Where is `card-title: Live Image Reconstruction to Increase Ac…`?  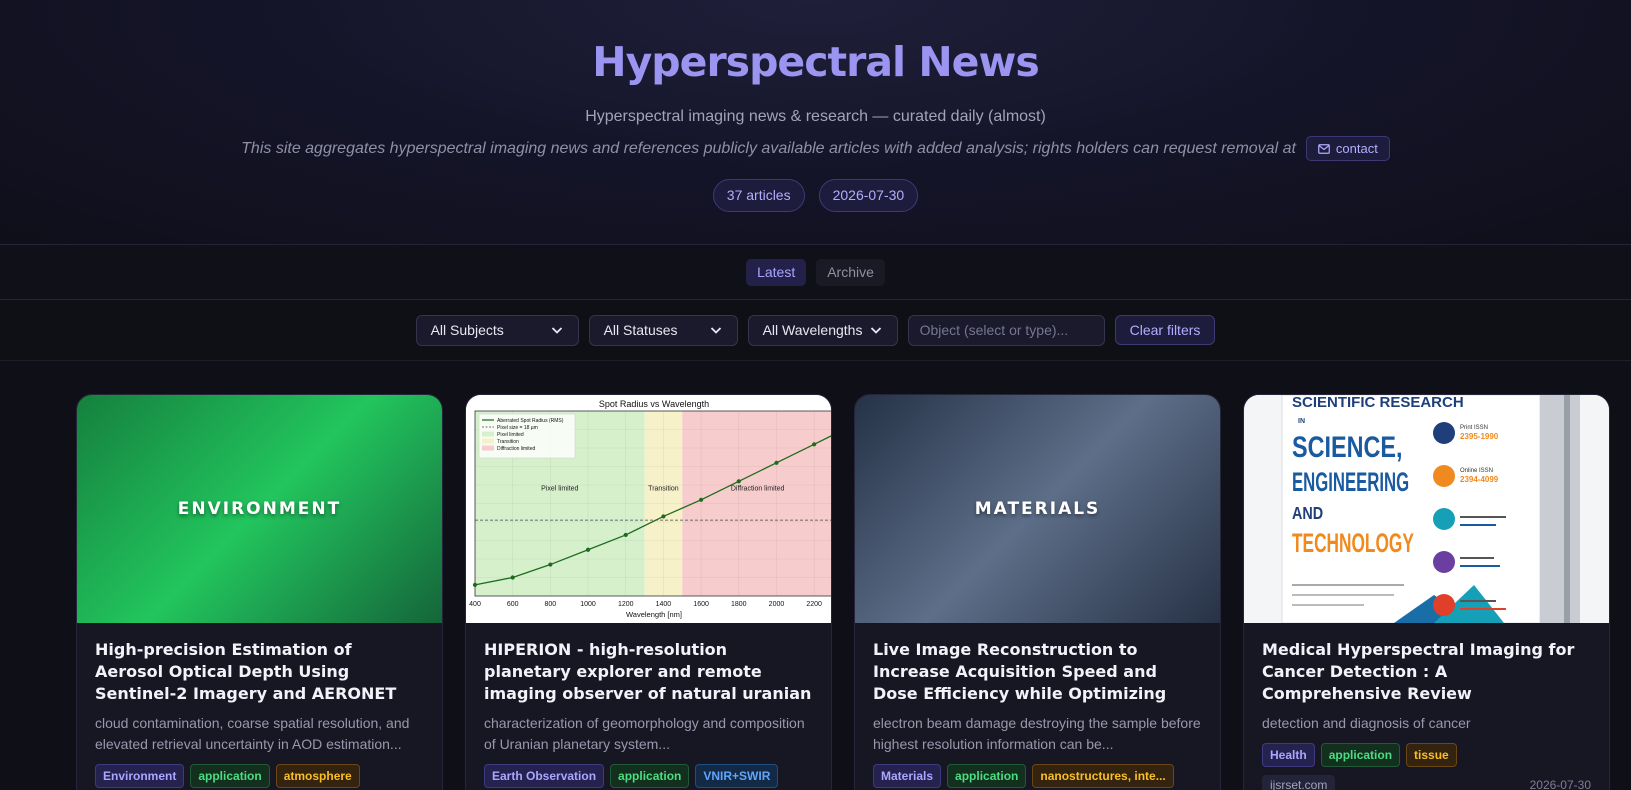
card-title: Live Image Reconstruction to Increase Ac… is located at coordinates (1037, 672).